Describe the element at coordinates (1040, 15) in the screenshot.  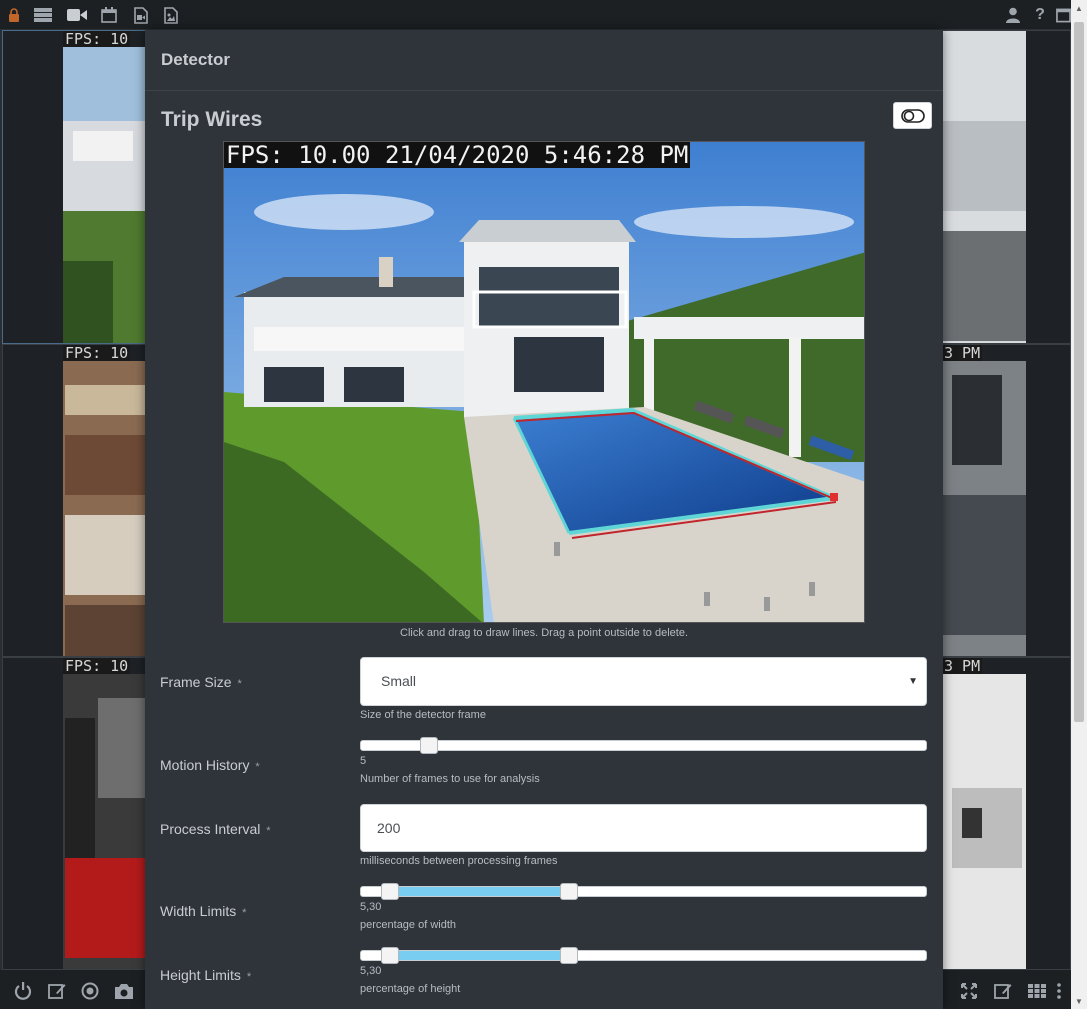
I see `help-icon: ?` at that location.